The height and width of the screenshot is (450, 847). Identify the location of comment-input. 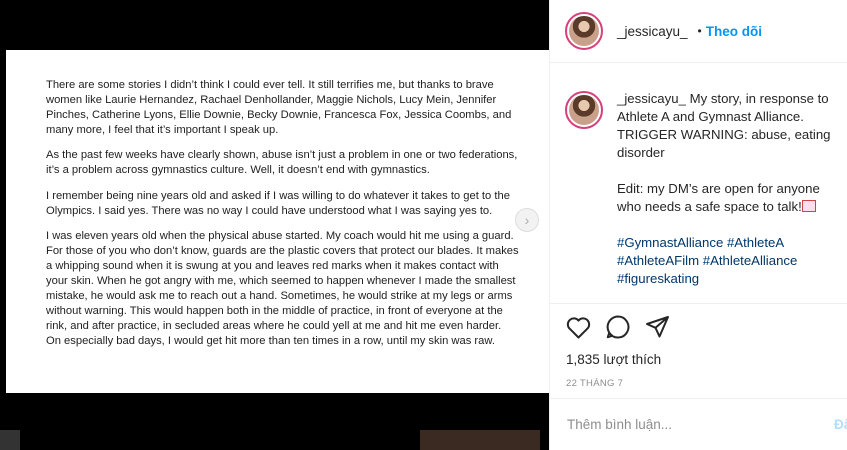
(687, 424).